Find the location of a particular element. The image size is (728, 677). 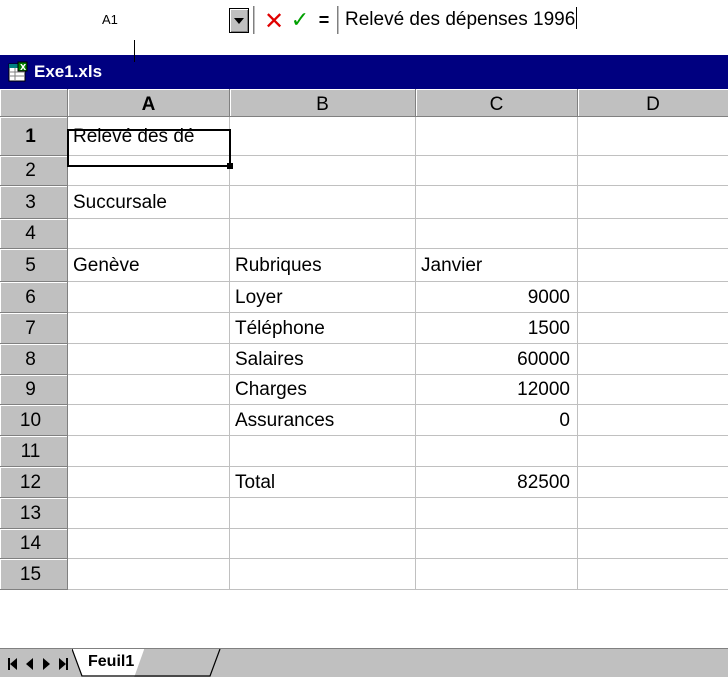

confirm-entry-button: ✓ is located at coordinates (300, 20).